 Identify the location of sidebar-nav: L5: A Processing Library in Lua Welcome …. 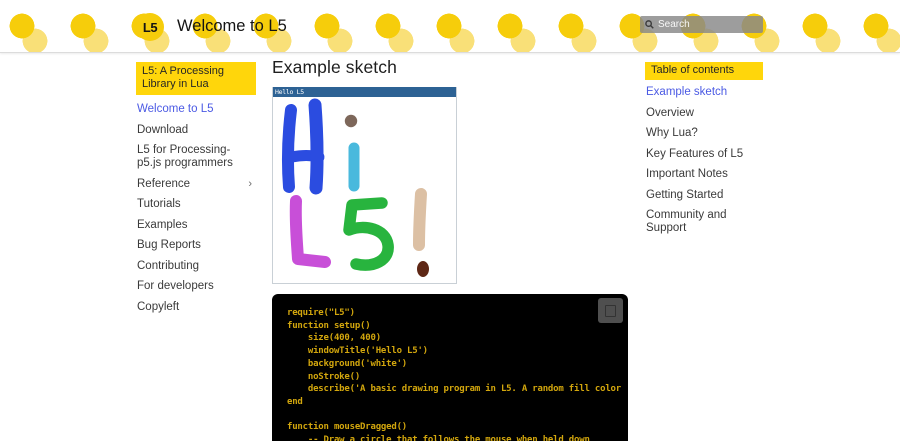
(196, 191).